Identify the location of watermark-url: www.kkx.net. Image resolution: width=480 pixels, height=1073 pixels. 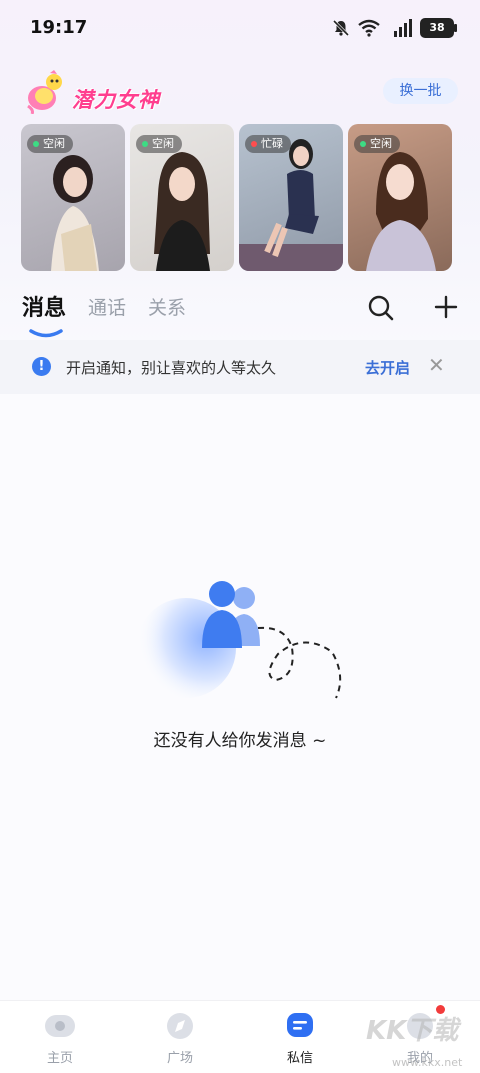
(427, 1062).